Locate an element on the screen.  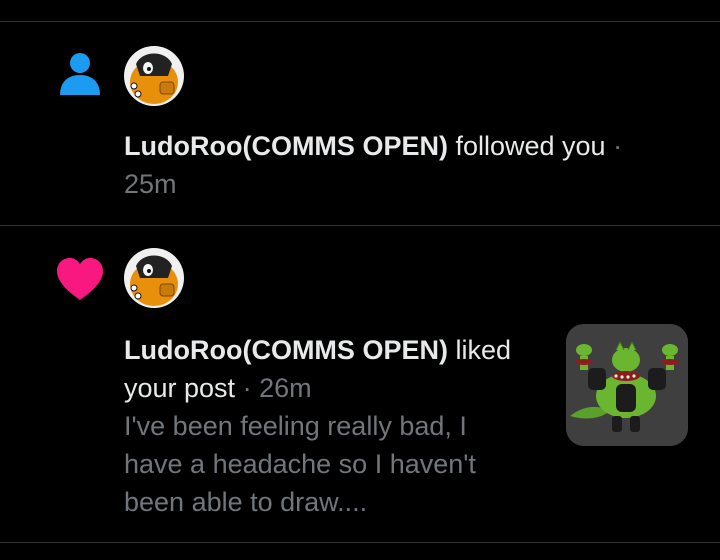
post-preview-line: have a headache so I haven't is located at coordinates (300, 464).